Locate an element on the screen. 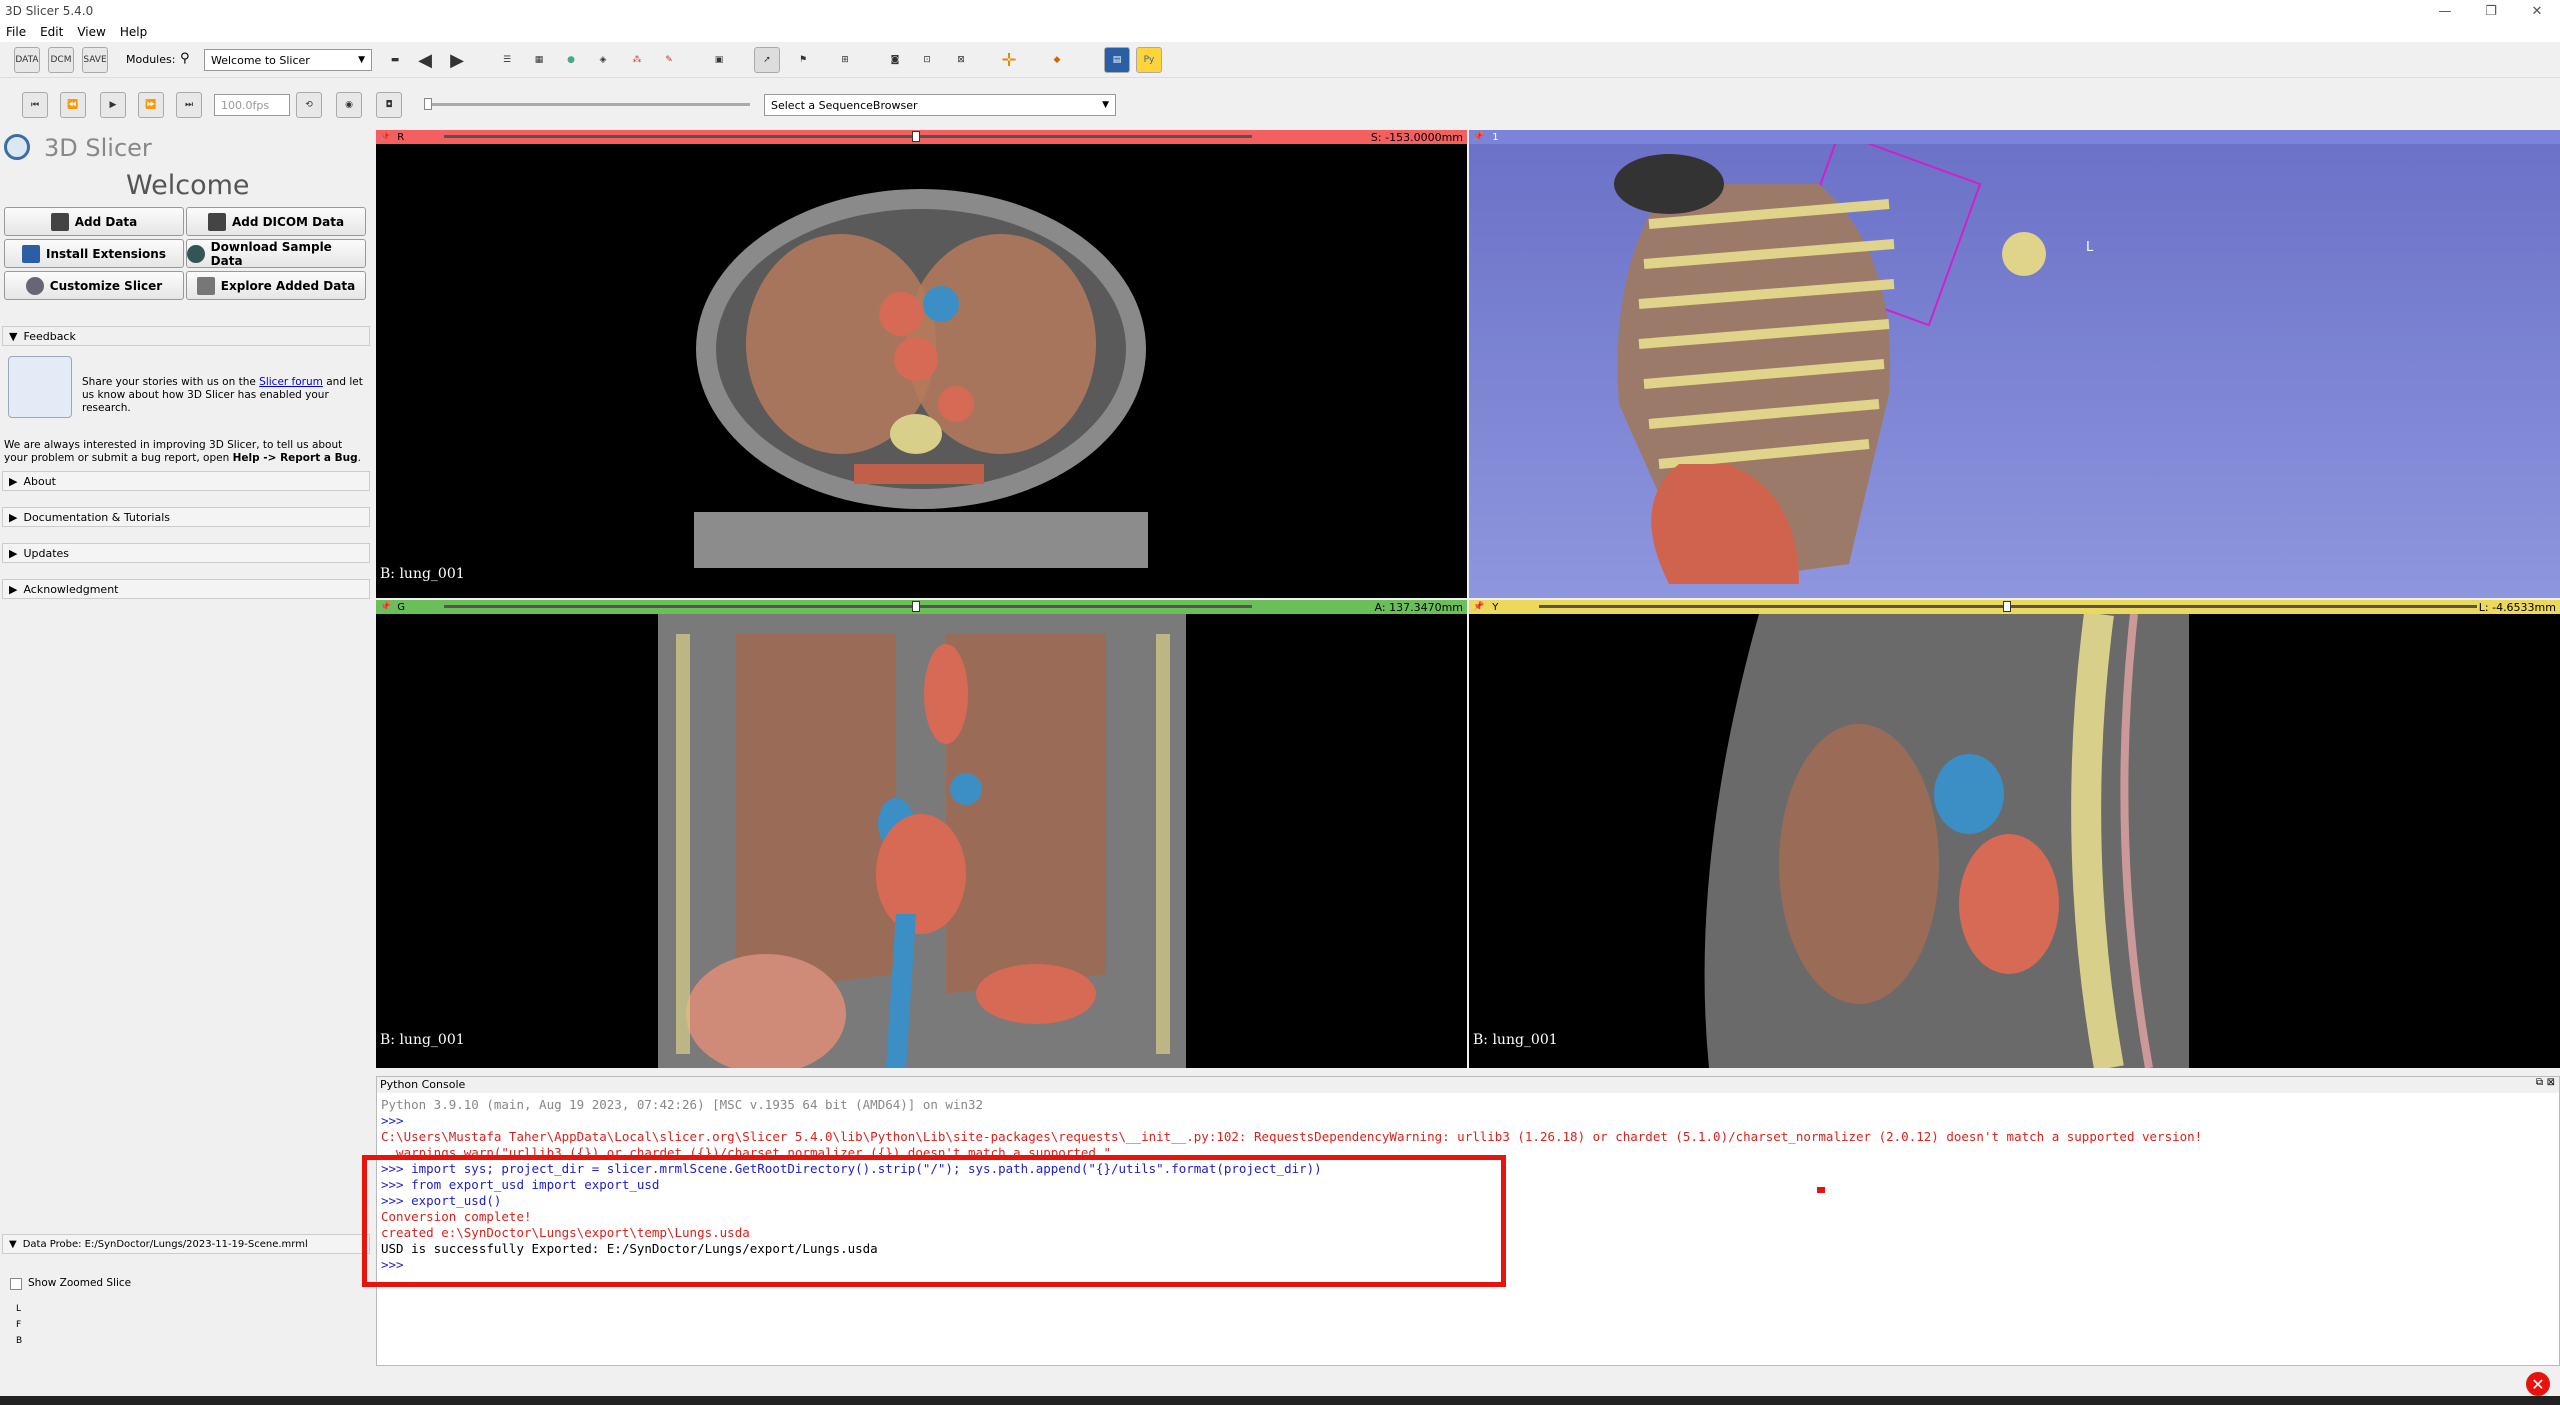  threed-view: L is located at coordinates (2014, 371).